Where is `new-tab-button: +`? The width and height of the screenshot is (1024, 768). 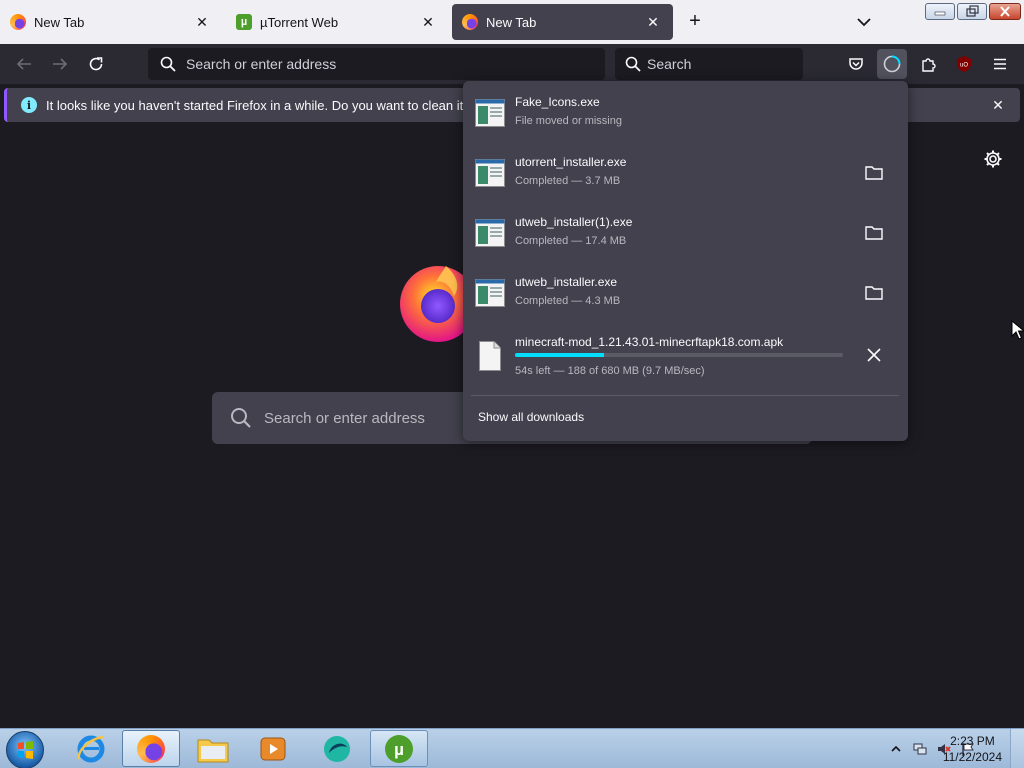
new-tab-button: + is located at coordinates (695, 22).